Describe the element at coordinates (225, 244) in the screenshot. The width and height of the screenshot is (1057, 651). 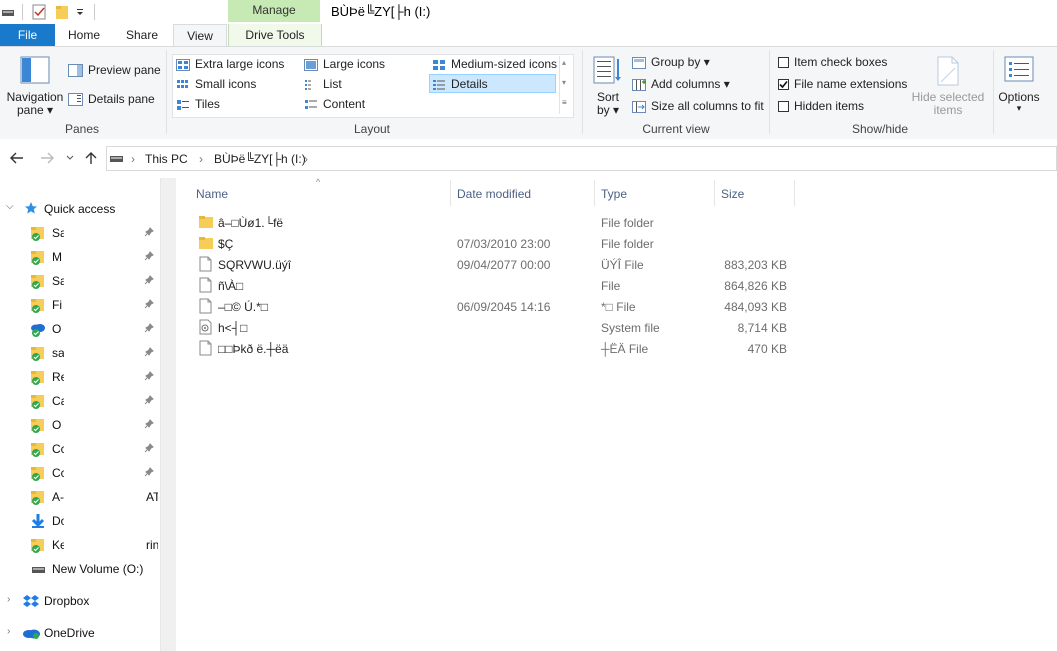
I see `file-name: $Ç` at that location.